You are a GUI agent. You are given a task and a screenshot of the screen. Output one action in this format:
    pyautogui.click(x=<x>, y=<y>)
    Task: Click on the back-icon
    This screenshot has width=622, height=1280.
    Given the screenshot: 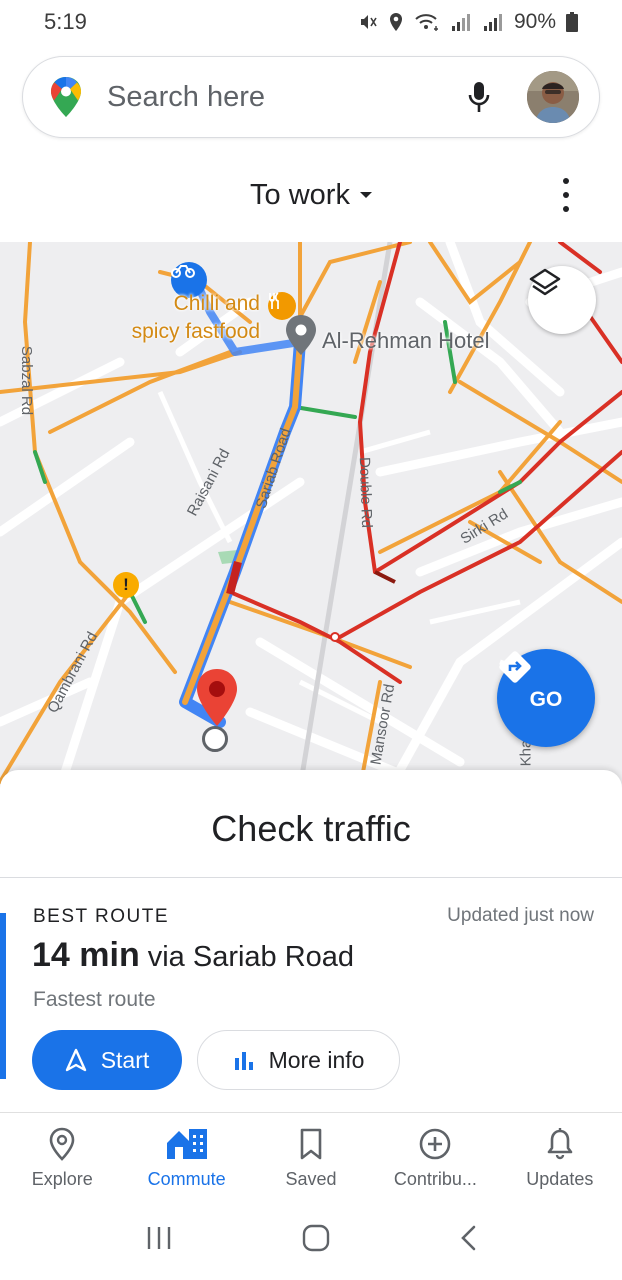 What is the action you would take?
    pyautogui.click(x=468, y=1240)
    